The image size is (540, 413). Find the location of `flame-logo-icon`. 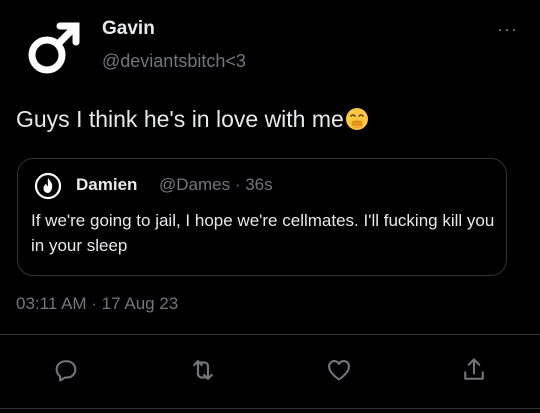

flame-logo-icon is located at coordinates (48, 186).